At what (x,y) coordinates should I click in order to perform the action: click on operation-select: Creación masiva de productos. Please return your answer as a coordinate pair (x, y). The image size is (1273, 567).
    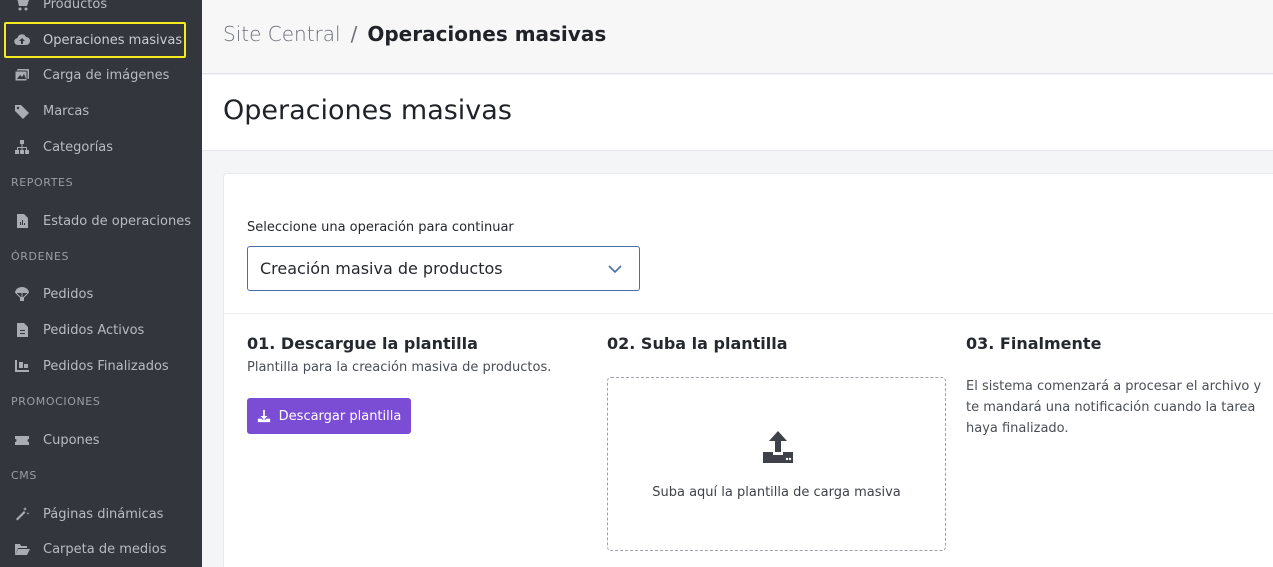
    Looking at the image, I should click on (443, 268).